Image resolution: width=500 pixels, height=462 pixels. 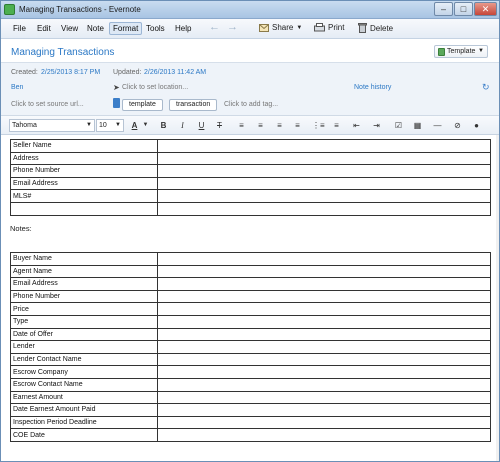 What do you see at coordinates (485, 9) in the screenshot?
I see `close-button: ✕` at bounding box center [485, 9].